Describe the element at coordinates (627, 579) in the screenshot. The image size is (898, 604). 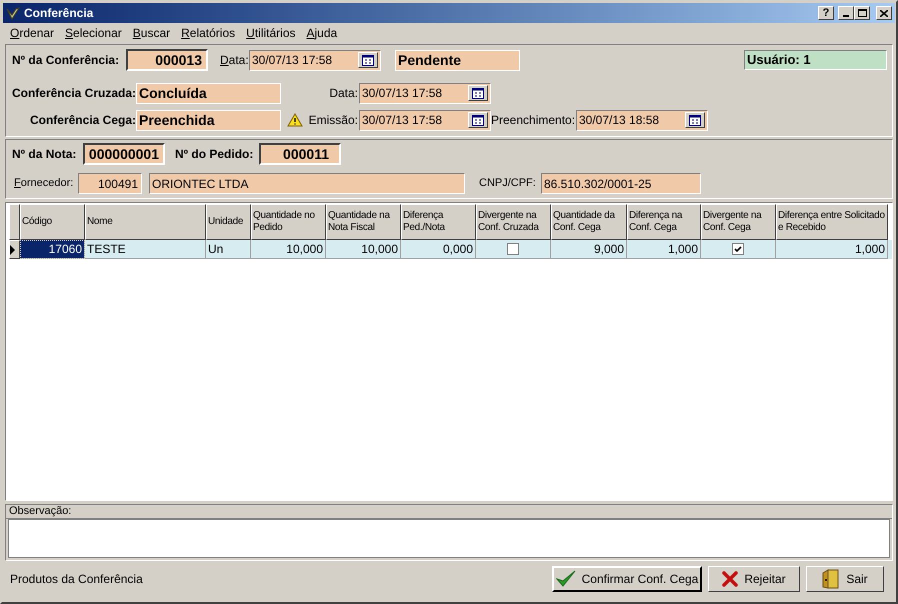
I see `confirm-button: Confirmar Conf. Cega` at that location.